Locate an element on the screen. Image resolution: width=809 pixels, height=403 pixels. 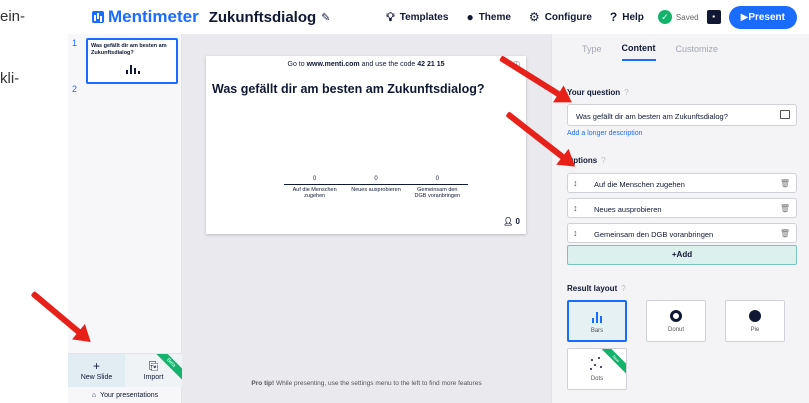
import-icon: ⎘ is located at coordinates (153, 366).